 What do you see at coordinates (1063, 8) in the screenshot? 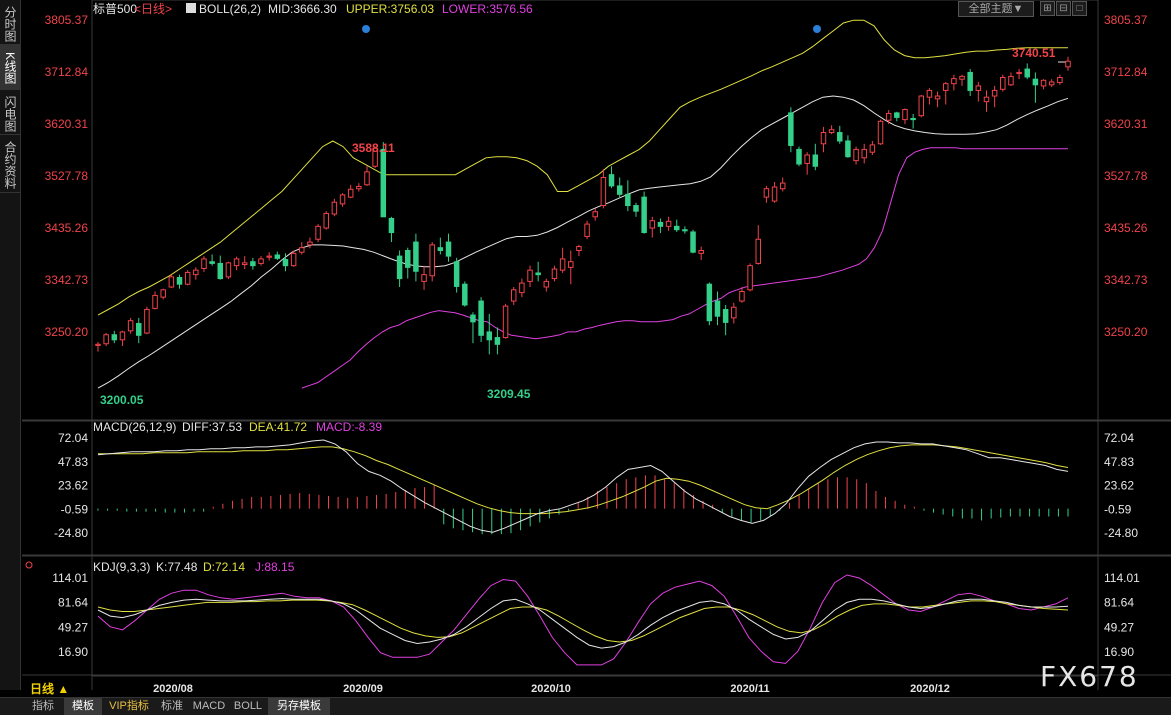
I see `split-icon: ⊟` at bounding box center [1063, 8].